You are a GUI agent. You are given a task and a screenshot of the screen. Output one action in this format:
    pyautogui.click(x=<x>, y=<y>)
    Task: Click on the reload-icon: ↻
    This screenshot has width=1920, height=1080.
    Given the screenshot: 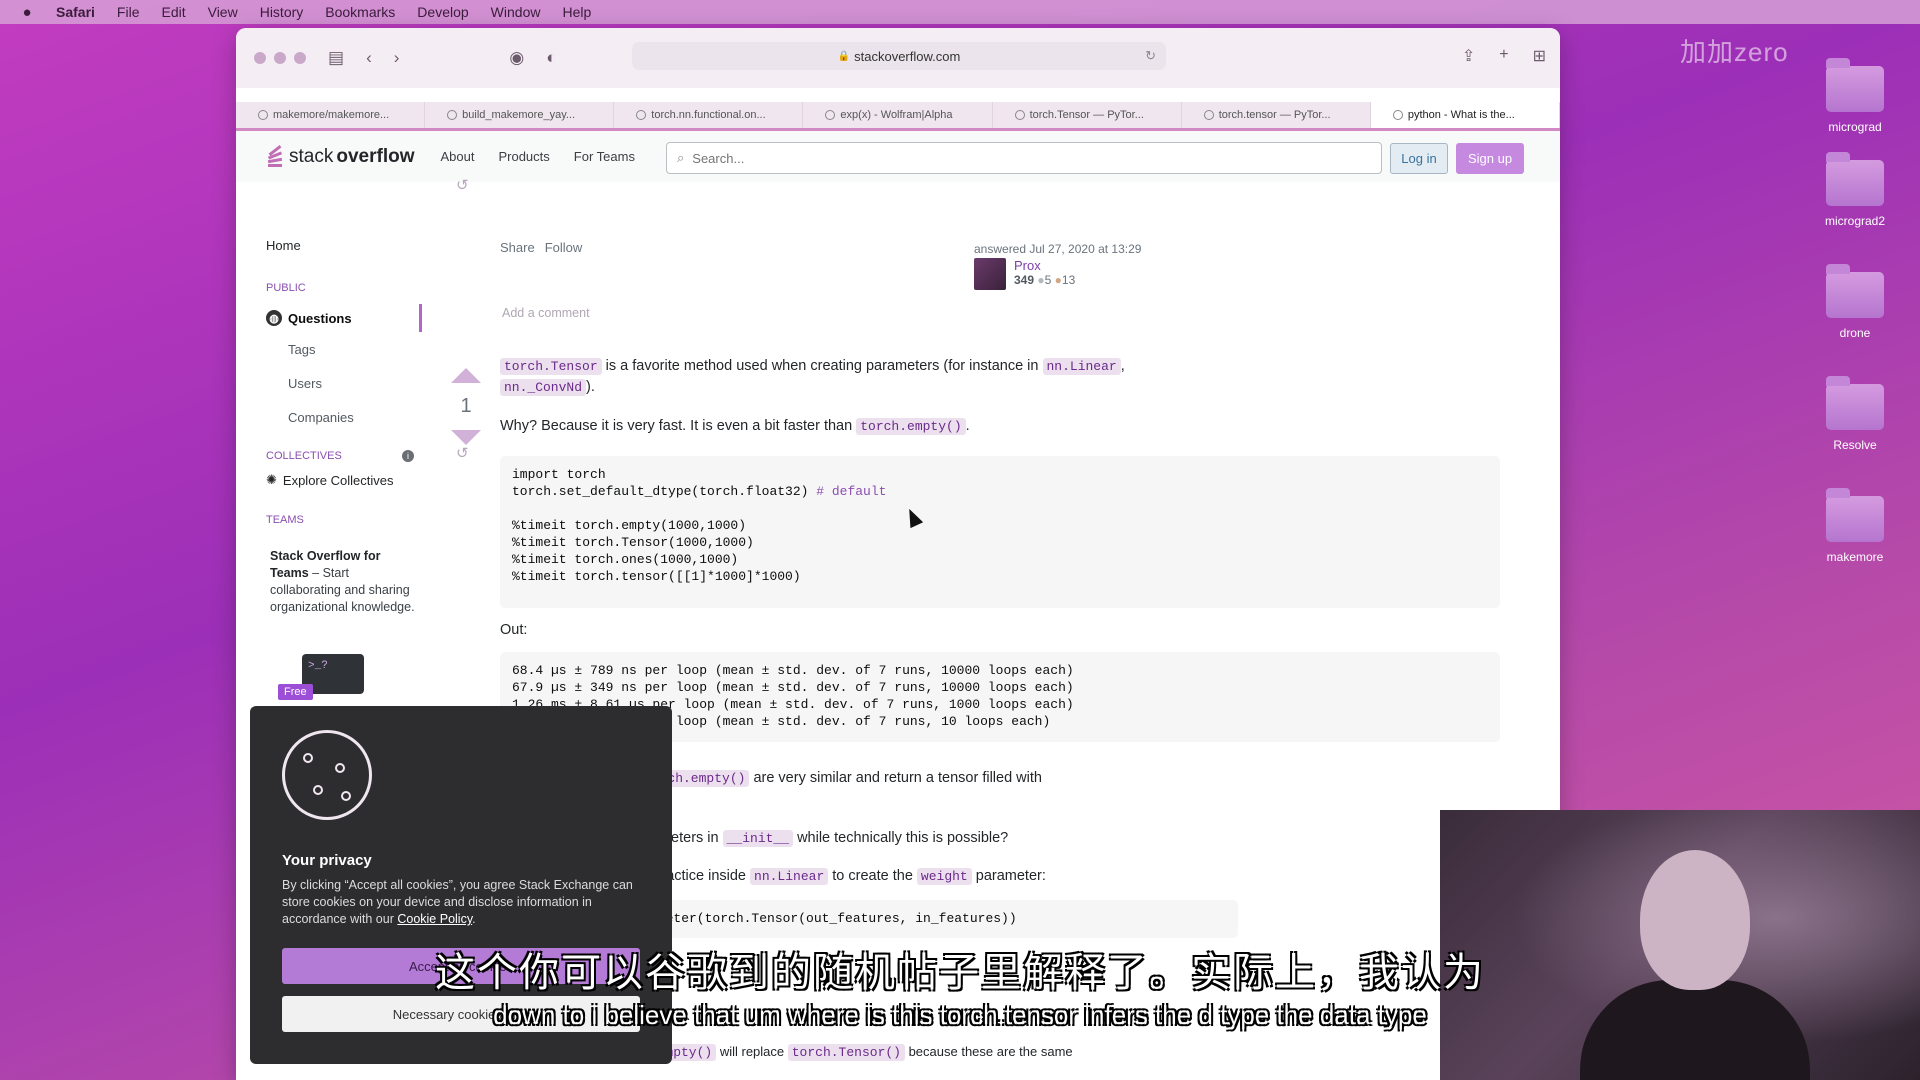 What is the action you would take?
    pyautogui.click(x=1150, y=56)
    